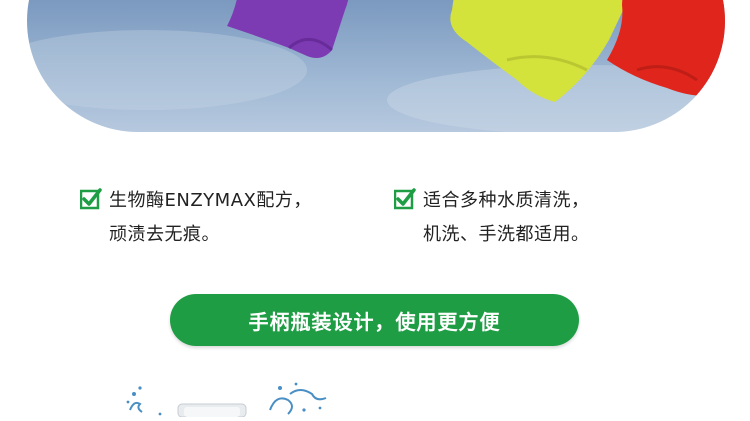  I want to click on handle-bottle-banner: 手柄瓶装设计，使用更方便, so click(374, 320).